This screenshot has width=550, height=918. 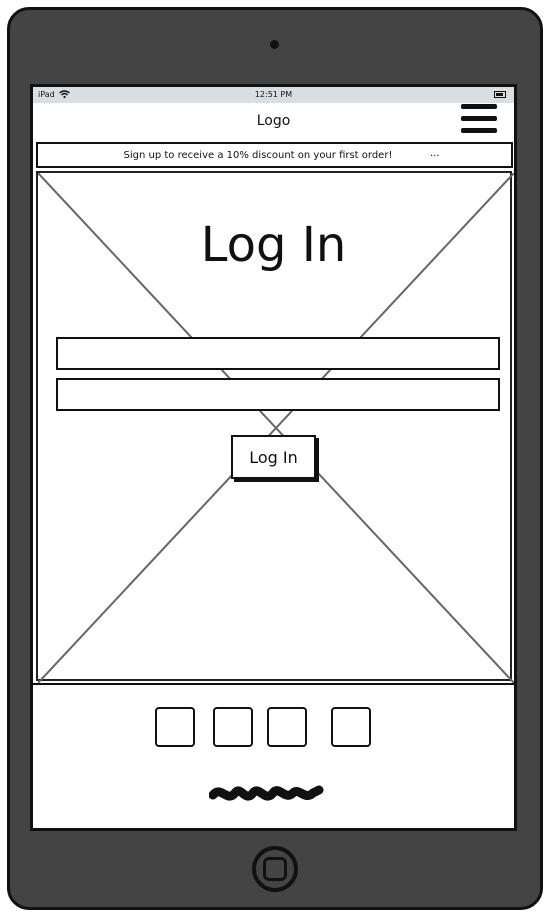 I want to click on page-title: Log In, so click(x=273, y=245).